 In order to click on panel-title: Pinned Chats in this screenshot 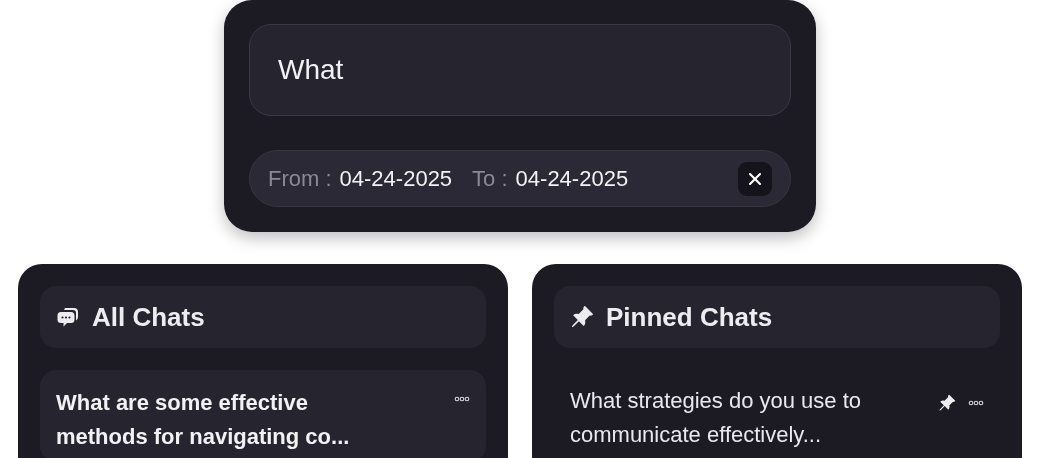, I will do `click(689, 317)`.